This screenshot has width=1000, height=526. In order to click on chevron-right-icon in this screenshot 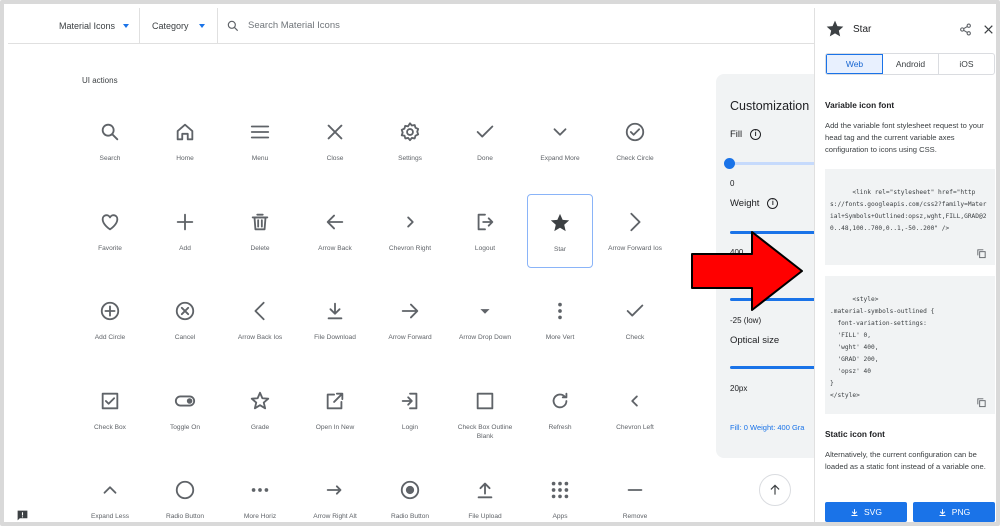, I will do `click(410, 222)`.